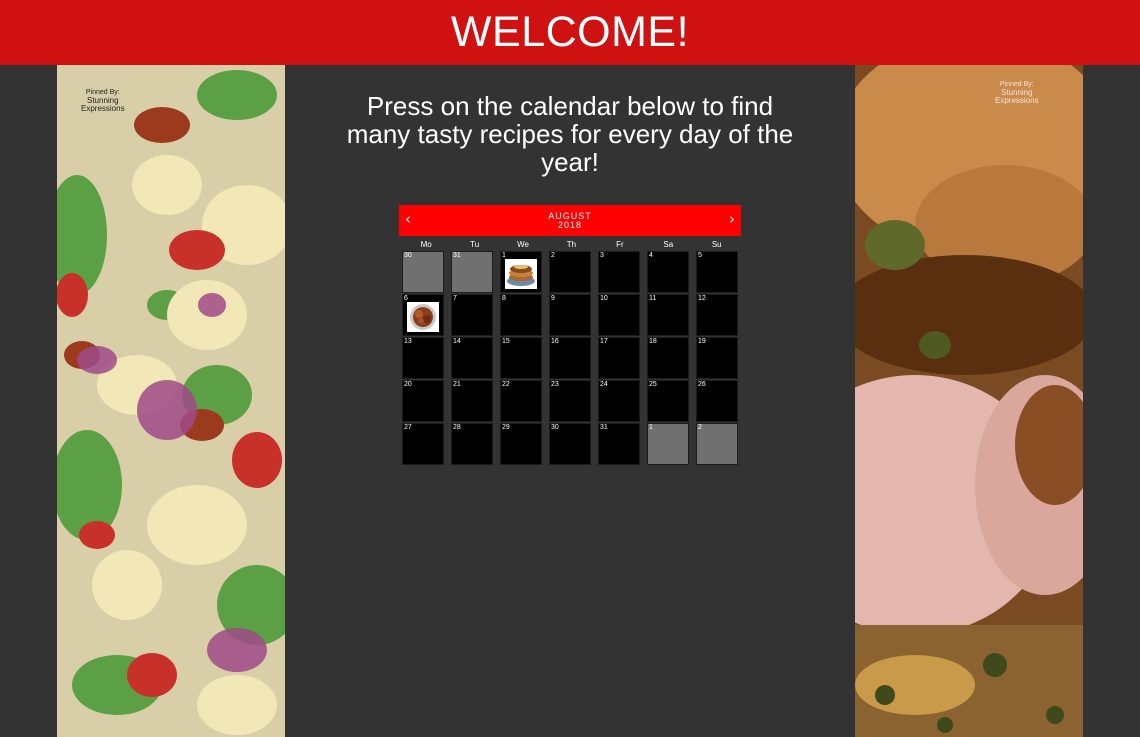  What do you see at coordinates (717, 272) in the screenshot?
I see `calendar-day: 5` at bounding box center [717, 272].